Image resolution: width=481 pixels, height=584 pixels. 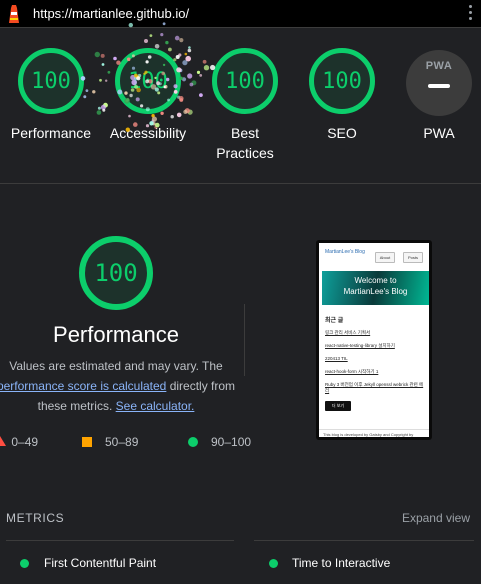 What do you see at coordinates (342, 133) in the screenshot?
I see `seo-gauge-label: SEO` at bounding box center [342, 133].